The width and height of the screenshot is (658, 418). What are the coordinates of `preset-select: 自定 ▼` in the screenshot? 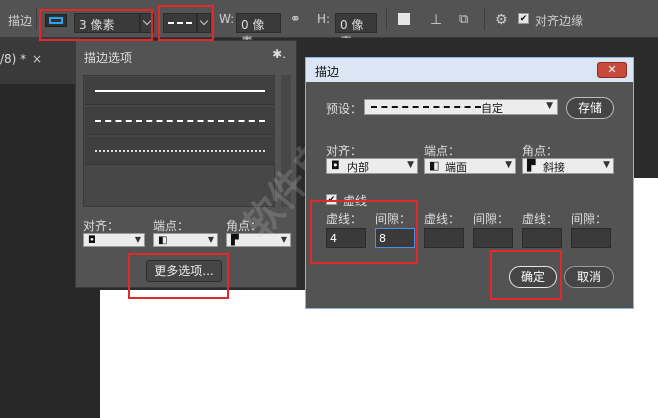 It's located at (461, 107).